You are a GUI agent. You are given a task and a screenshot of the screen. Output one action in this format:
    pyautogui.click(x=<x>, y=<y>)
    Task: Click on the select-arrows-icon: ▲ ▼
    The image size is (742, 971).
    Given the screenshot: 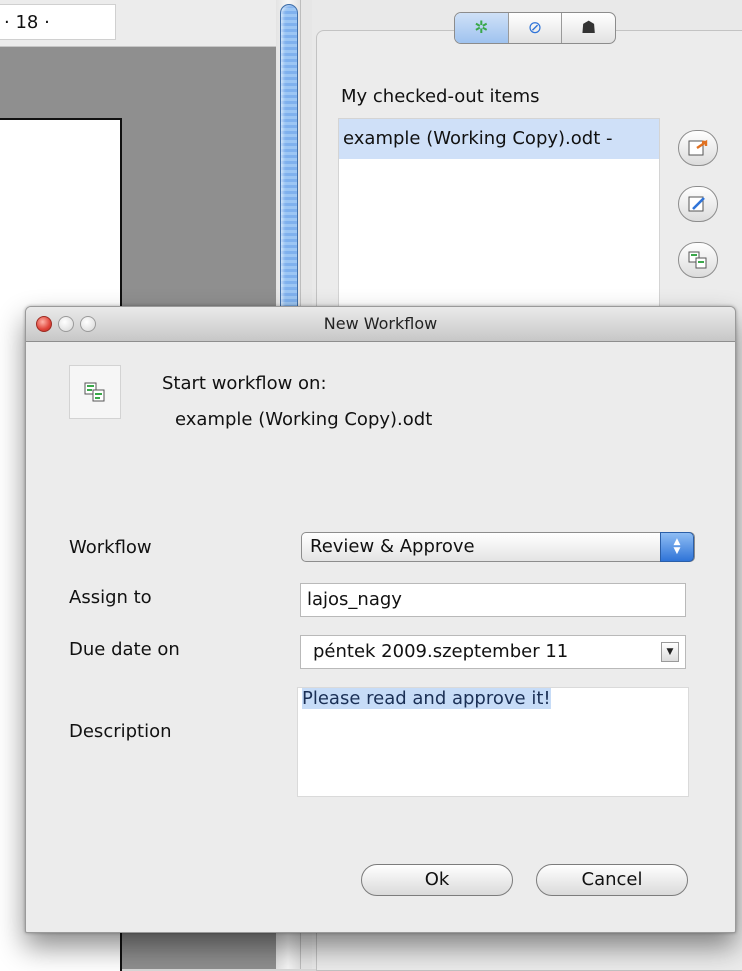 What is the action you would take?
    pyautogui.click(x=677, y=547)
    